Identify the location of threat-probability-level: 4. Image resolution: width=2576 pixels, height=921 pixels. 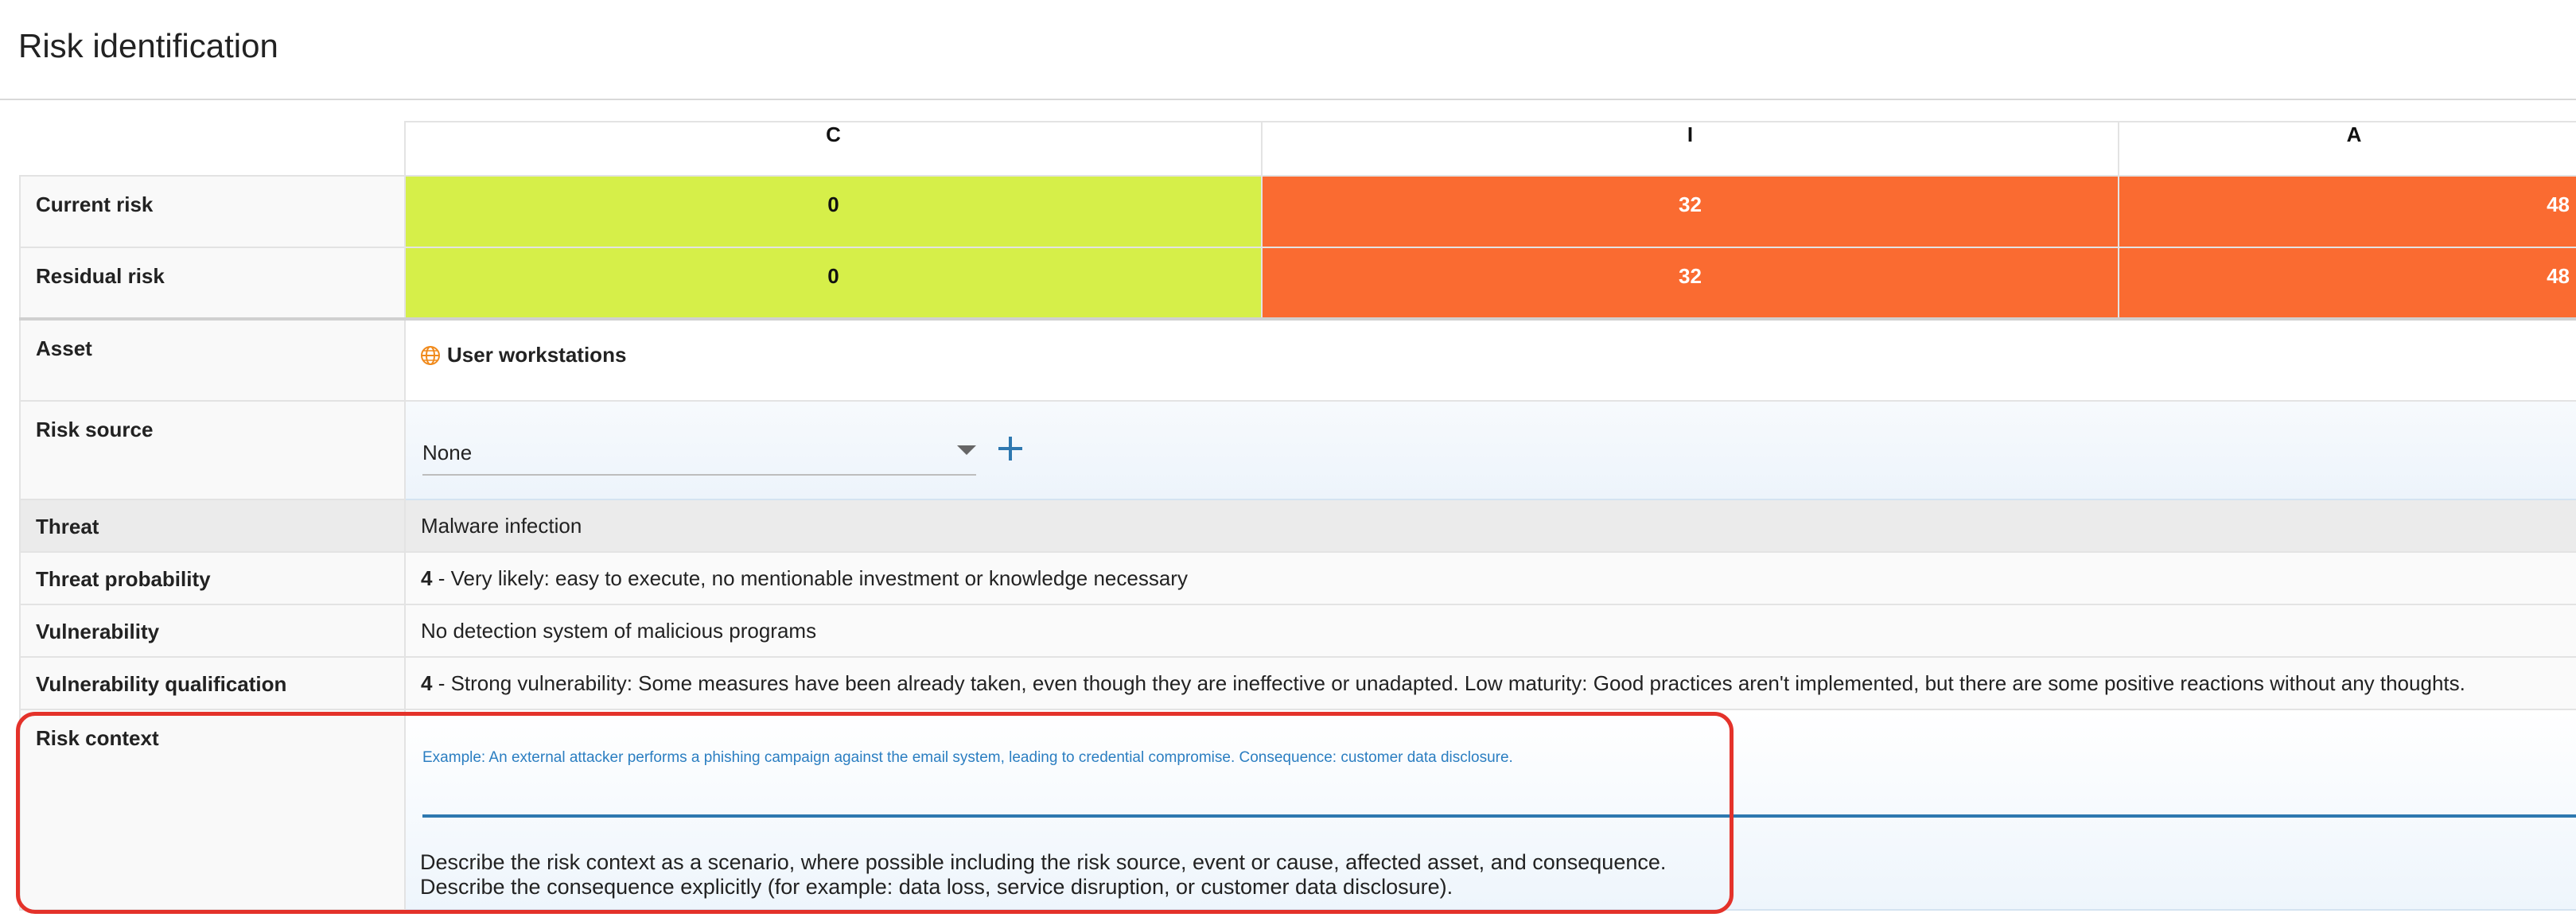
(427, 577).